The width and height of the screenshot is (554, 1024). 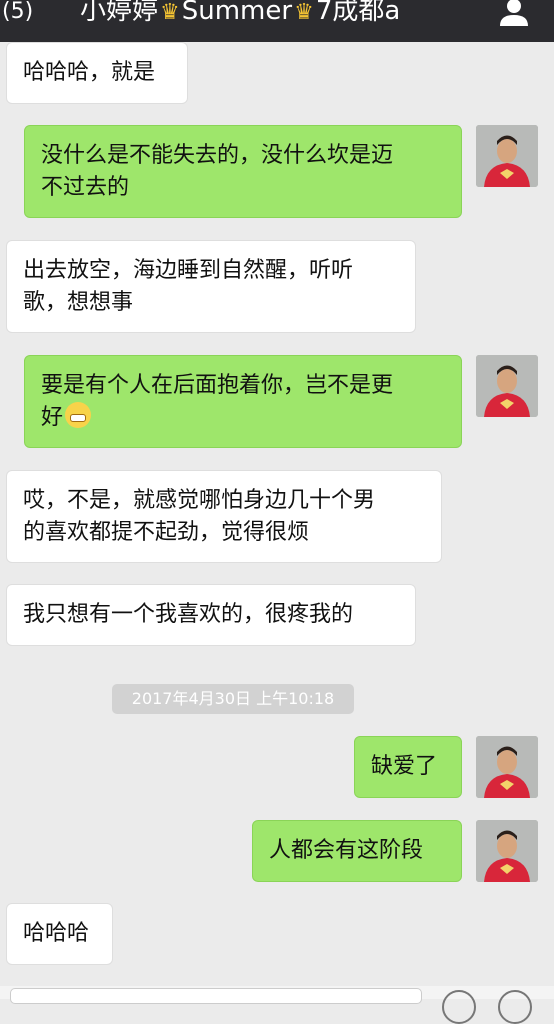 What do you see at coordinates (514, 14) in the screenshot?
I see `person-icon` at bounding box center [514, 14].